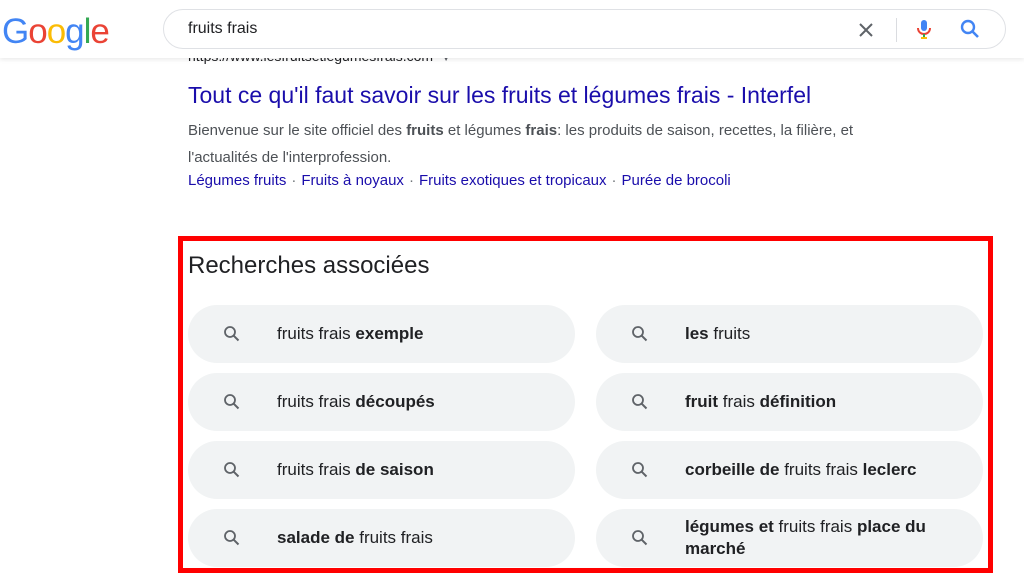  I want to click on related-search-label: fruits frais découpés, so click(417, 402).